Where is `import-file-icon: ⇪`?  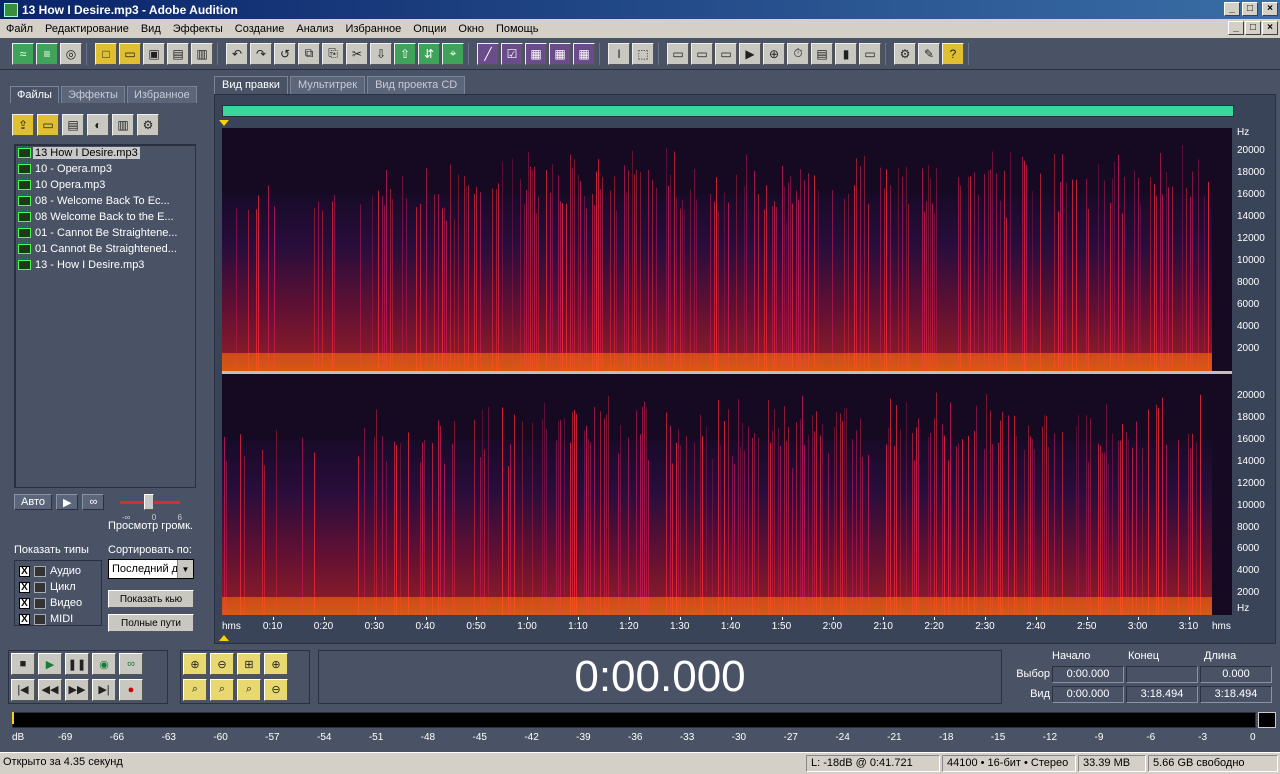
import-file-icon: ⇪ is located at coordinates (23, 125).